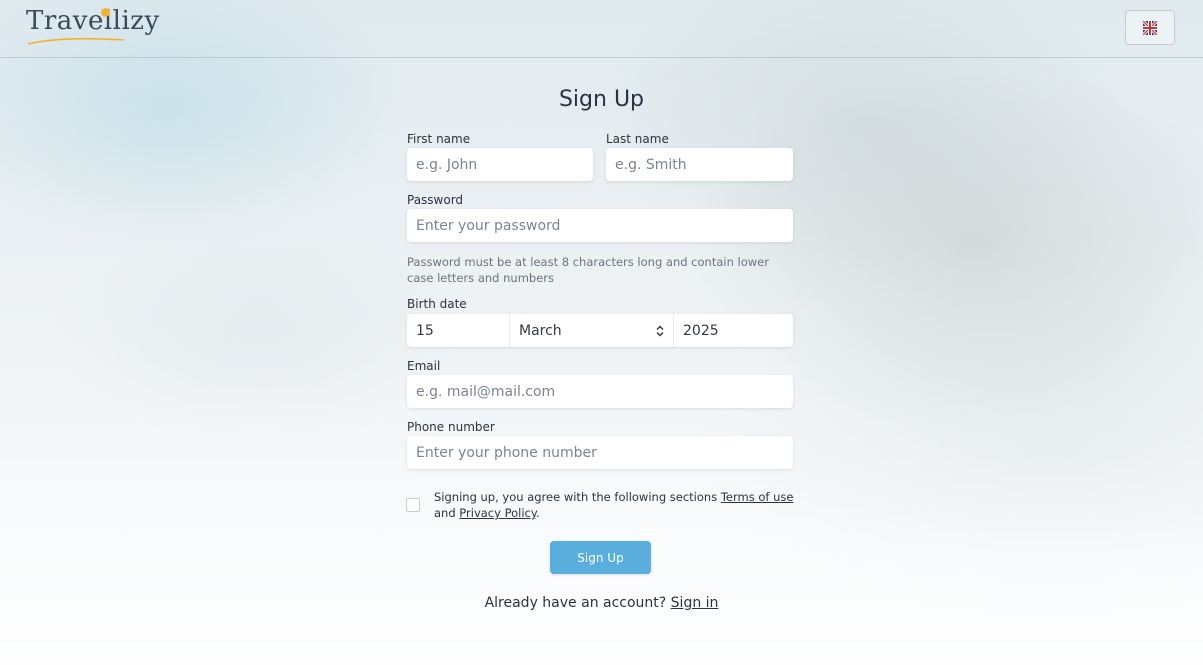 This screenshot has height=665, width=1203. What do you see at coordinates (592, 330) in the screenshot?
I see `birth-month-select: March` at bounding box center [592, 330].